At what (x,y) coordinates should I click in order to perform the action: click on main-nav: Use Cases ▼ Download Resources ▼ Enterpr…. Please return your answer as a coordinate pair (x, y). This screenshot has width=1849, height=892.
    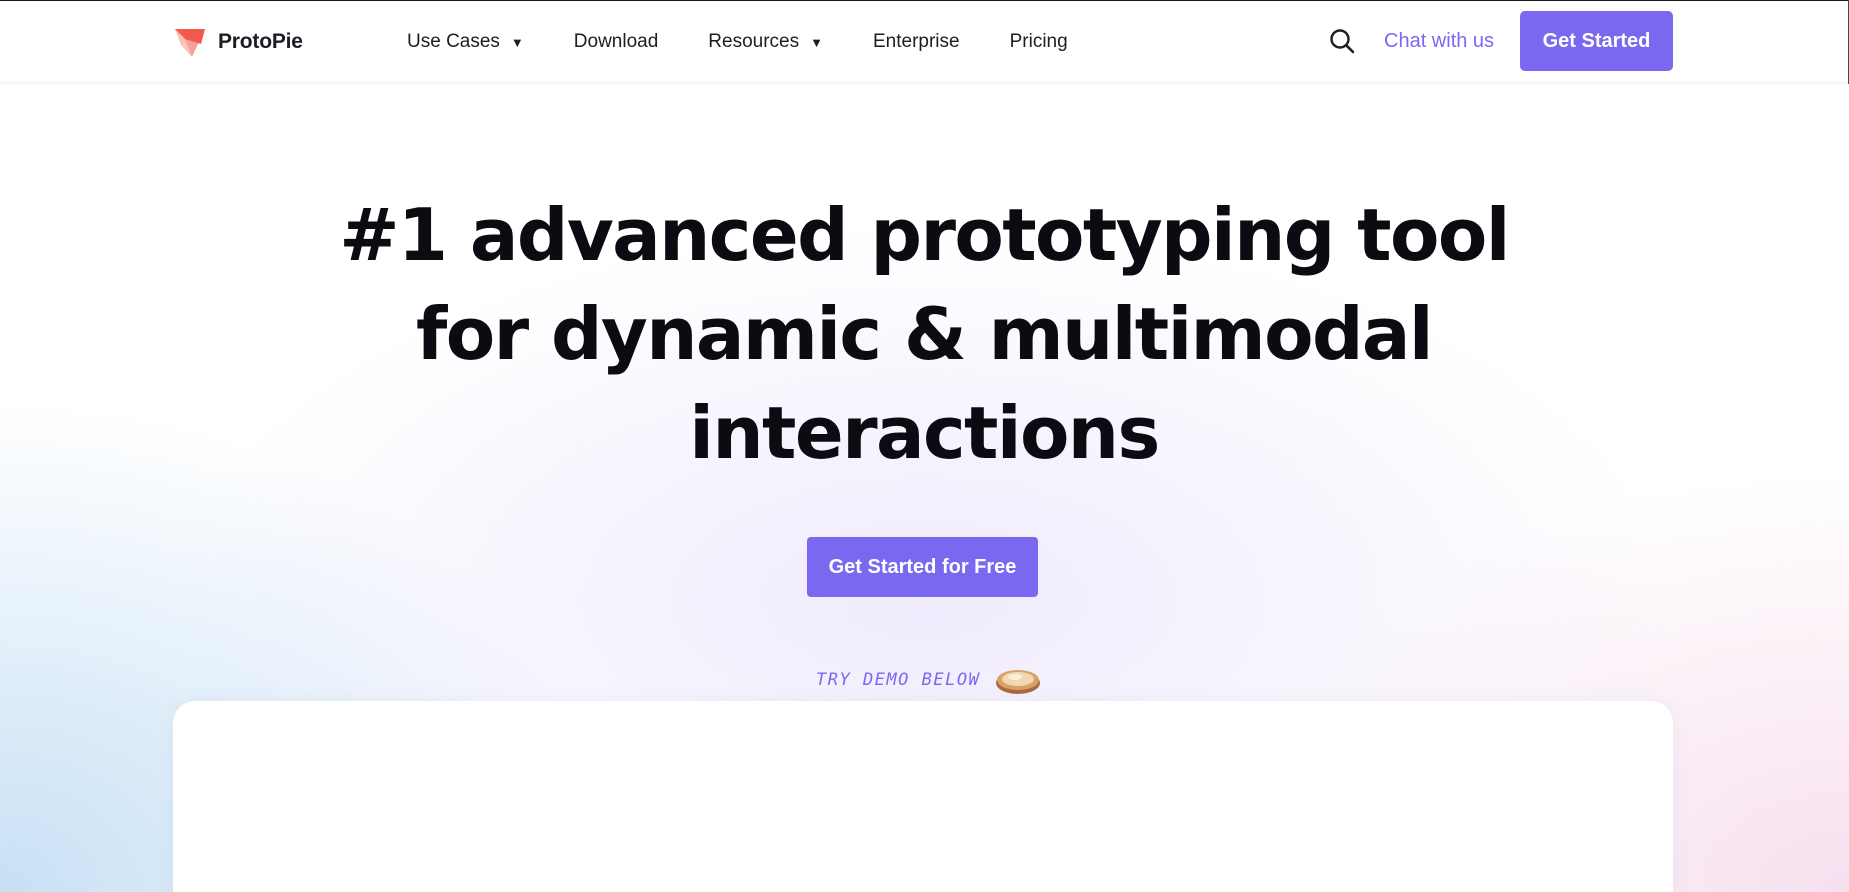
    Looking at the image, I should click on (762, 42).